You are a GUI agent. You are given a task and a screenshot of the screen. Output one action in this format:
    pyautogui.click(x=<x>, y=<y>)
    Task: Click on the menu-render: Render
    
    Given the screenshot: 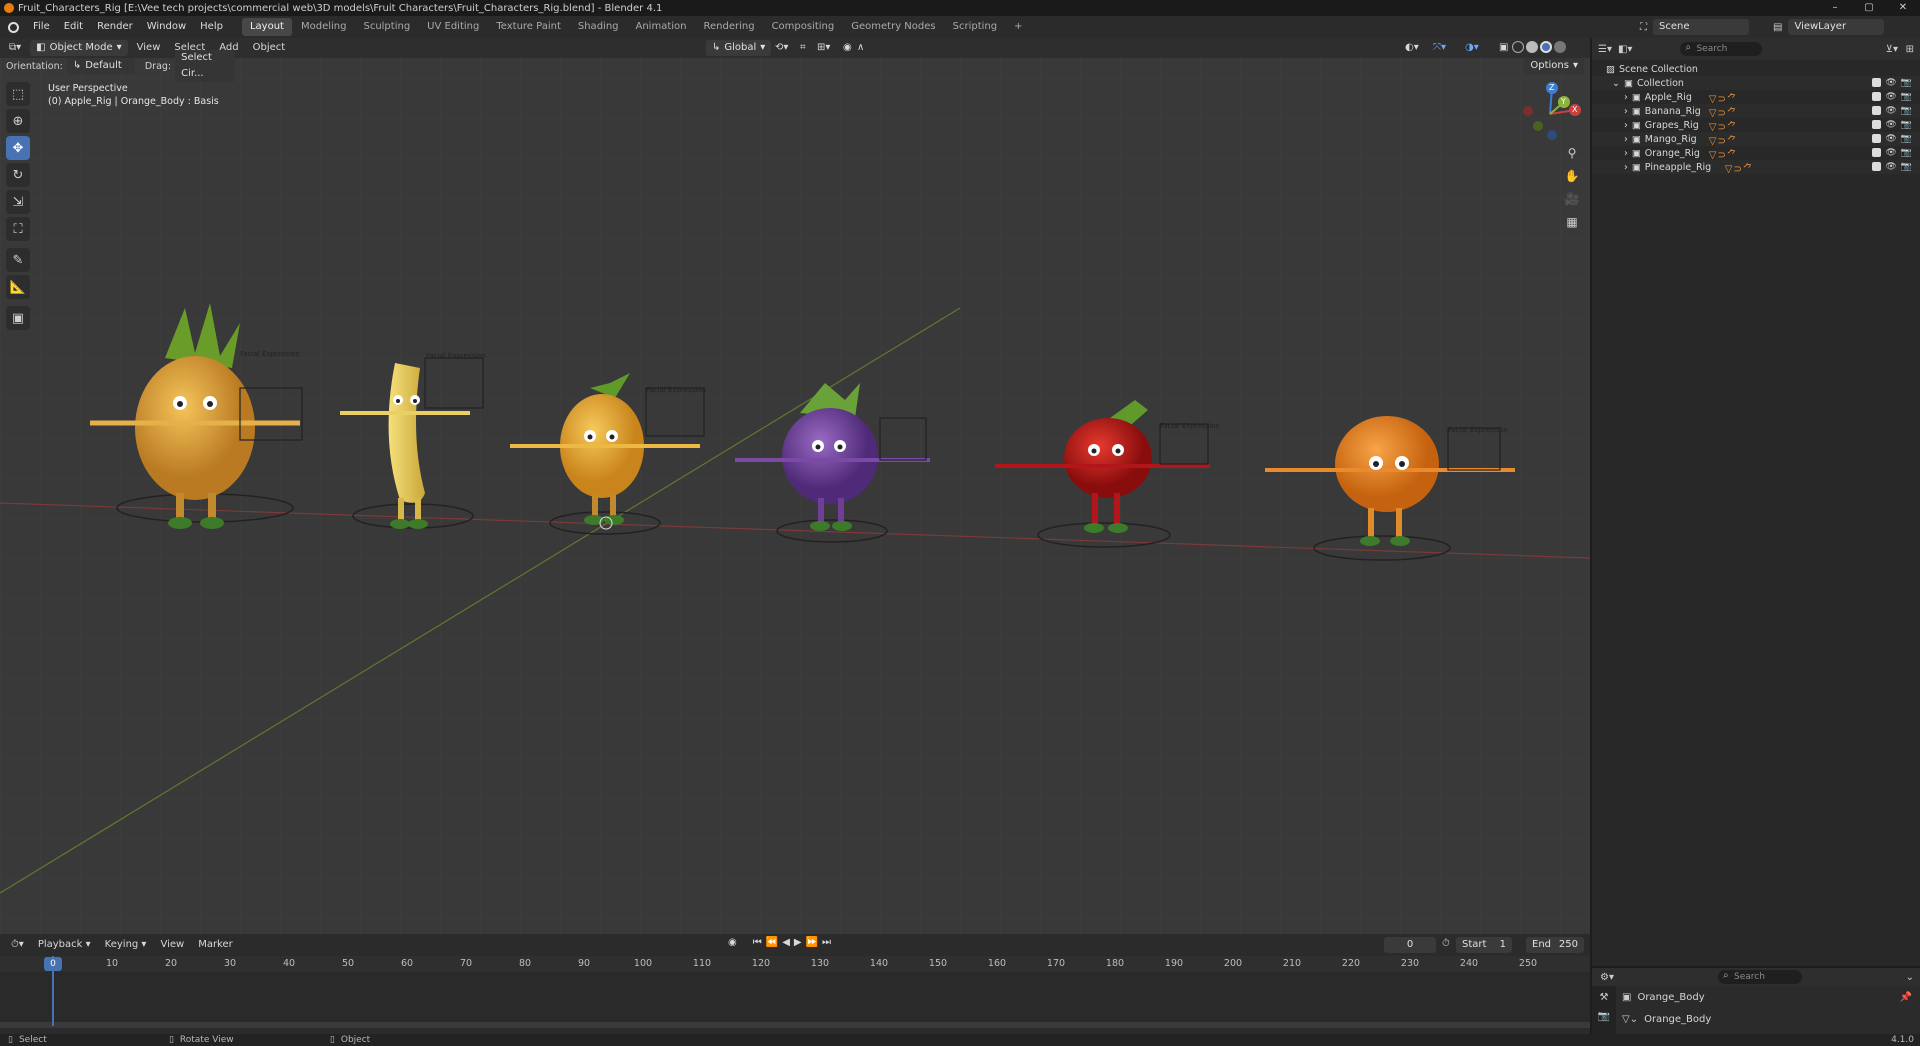 What is the action you would take?
    pyautogui.click(x=115, y=27)
    